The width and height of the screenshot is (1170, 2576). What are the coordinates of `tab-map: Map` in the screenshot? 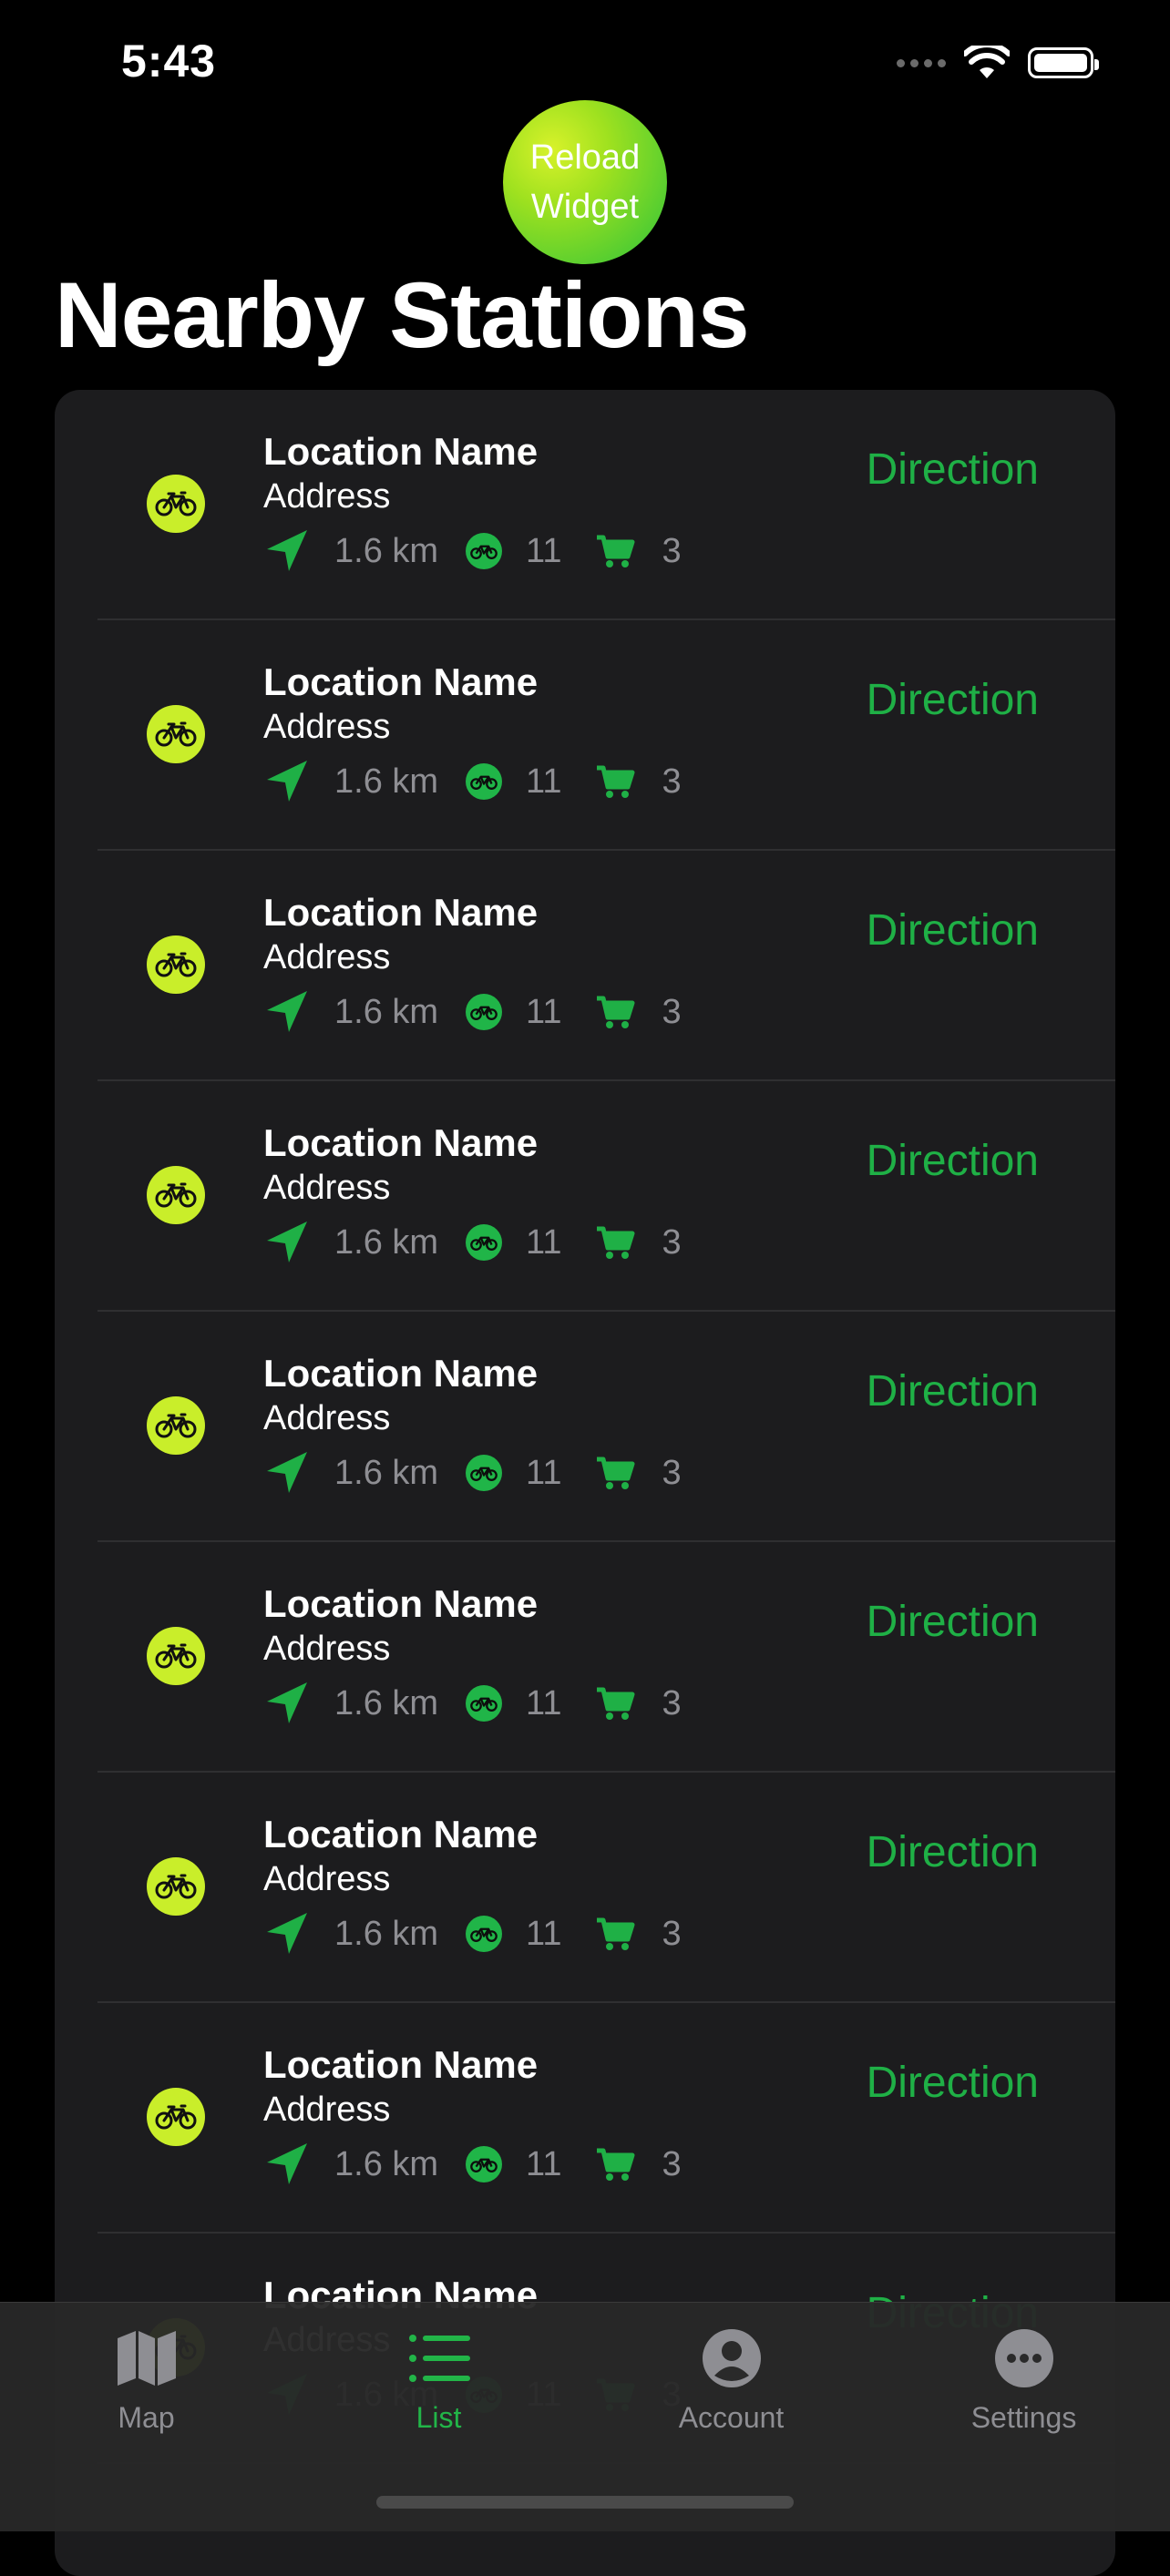 It's located at (146, 2385).